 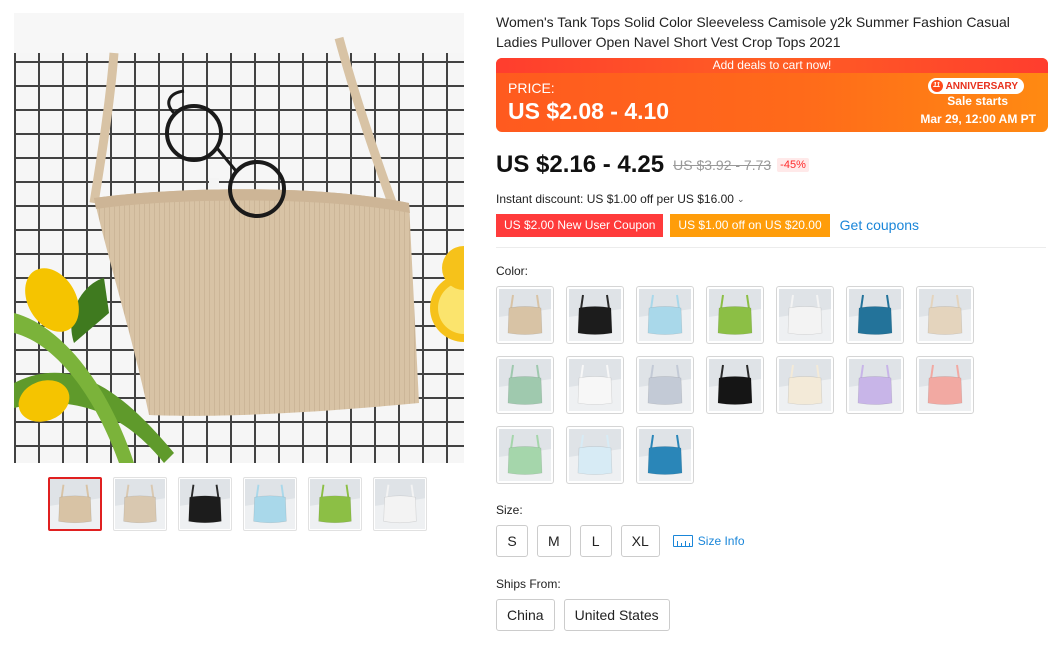 What do you see at coordinates (722, 165) in the screenshot?
I see `original-price: US $3.92 - 7.73` at bounding box center [722, 165].